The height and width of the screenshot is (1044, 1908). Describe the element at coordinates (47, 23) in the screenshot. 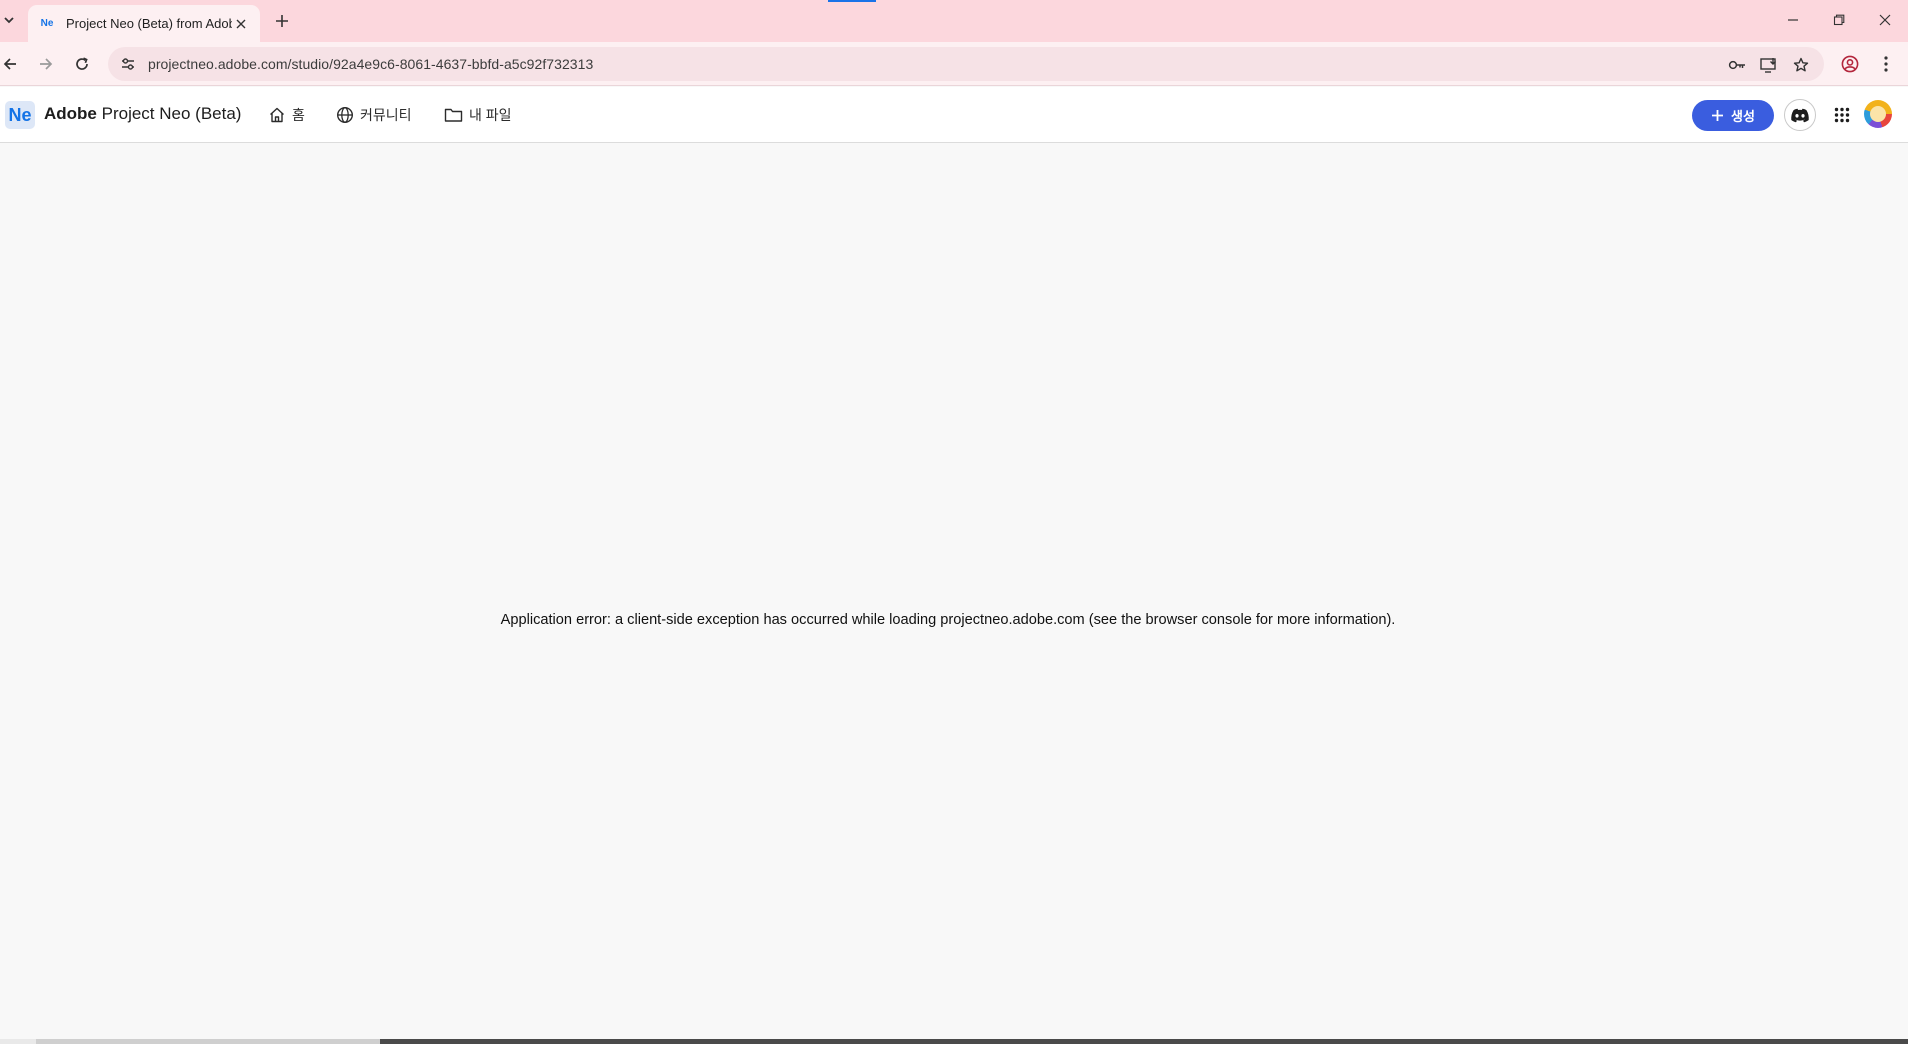

I see `tab-favicon: Ne` at that location.